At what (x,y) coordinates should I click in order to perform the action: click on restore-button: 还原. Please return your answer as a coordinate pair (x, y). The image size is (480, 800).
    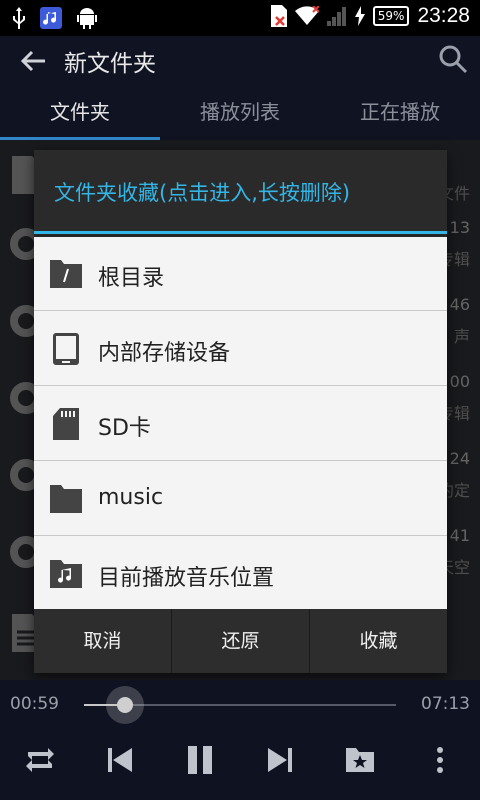
    Looking at the image, I should click on (241, 641).